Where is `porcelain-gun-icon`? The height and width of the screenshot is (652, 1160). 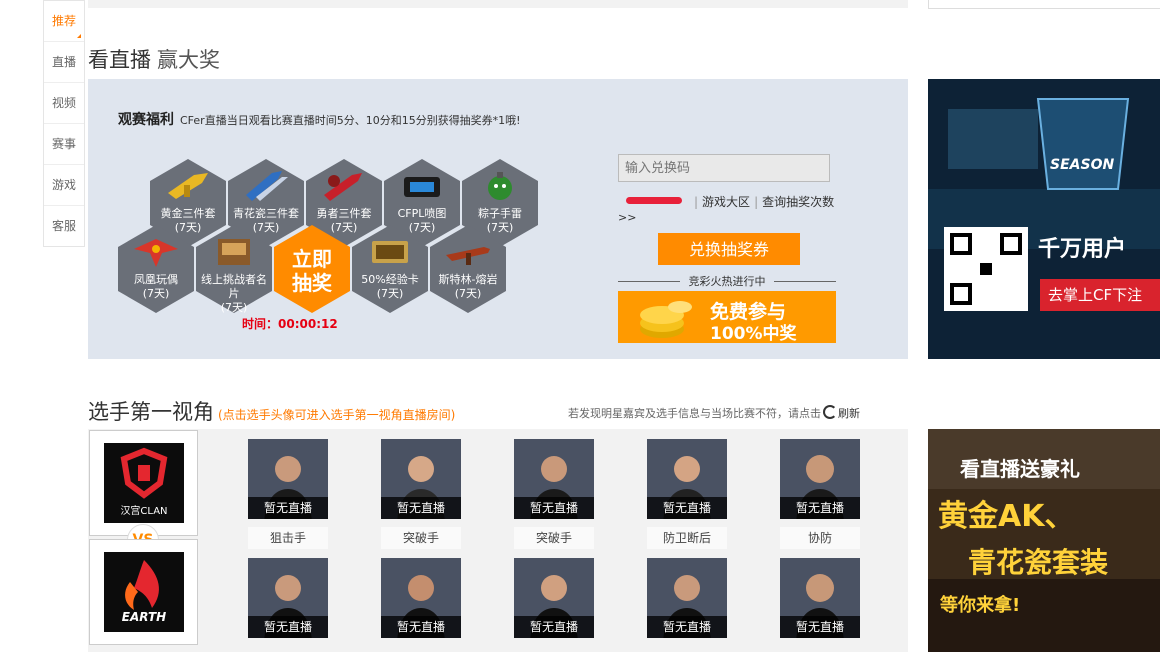
porcelain-gun-icon is located at coordinates (267, 186).